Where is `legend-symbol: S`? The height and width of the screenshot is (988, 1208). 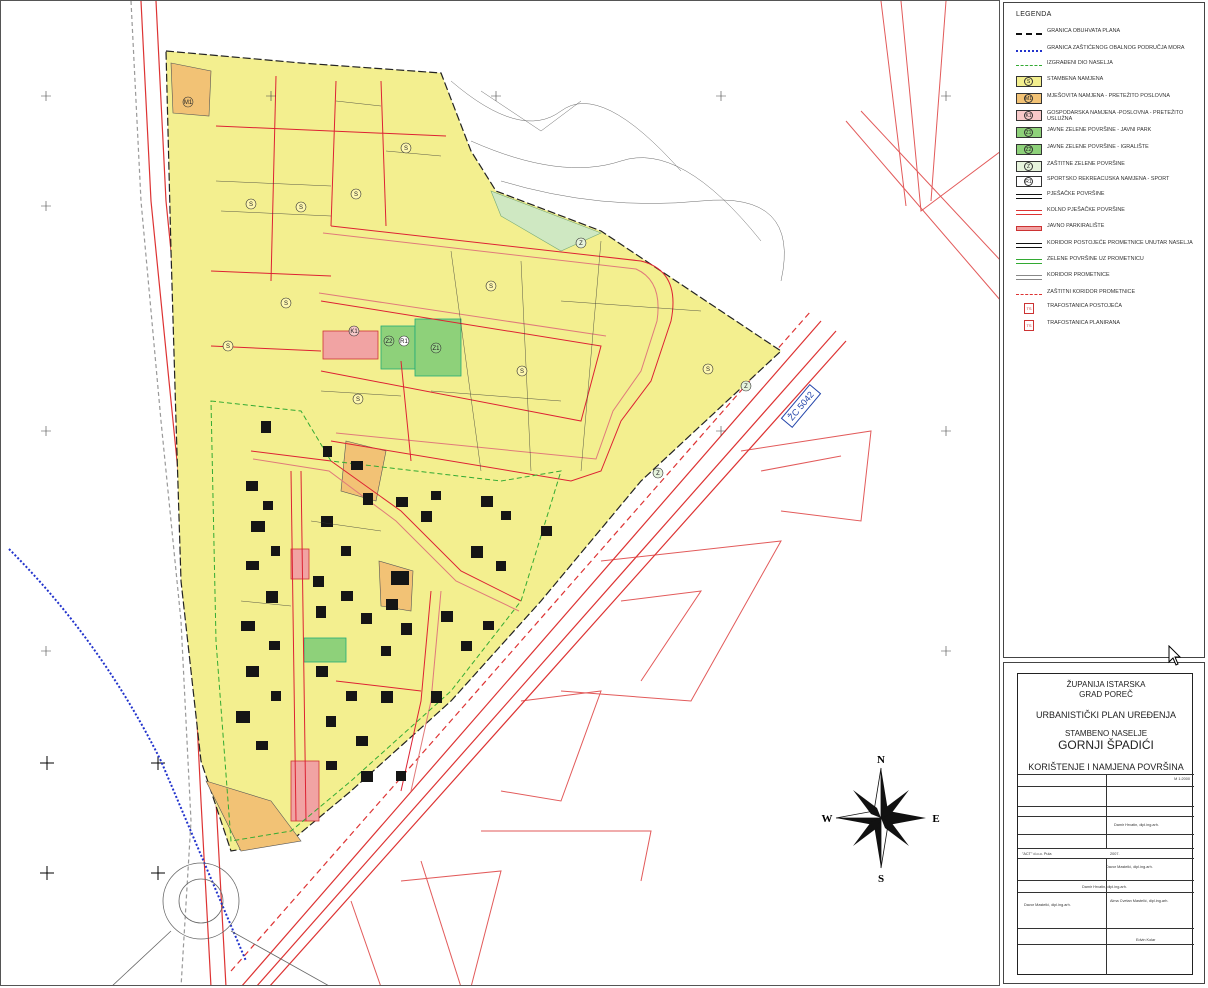
legend-symbol: S is located at coordinates (1029, 81).